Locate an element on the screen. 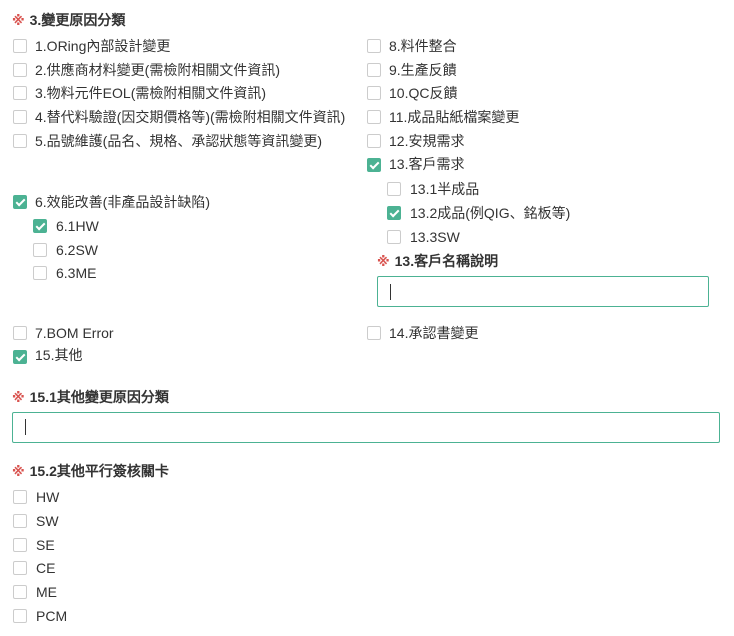  reason-label-6-2: 6.2SW is located at coordinates (77, 250).